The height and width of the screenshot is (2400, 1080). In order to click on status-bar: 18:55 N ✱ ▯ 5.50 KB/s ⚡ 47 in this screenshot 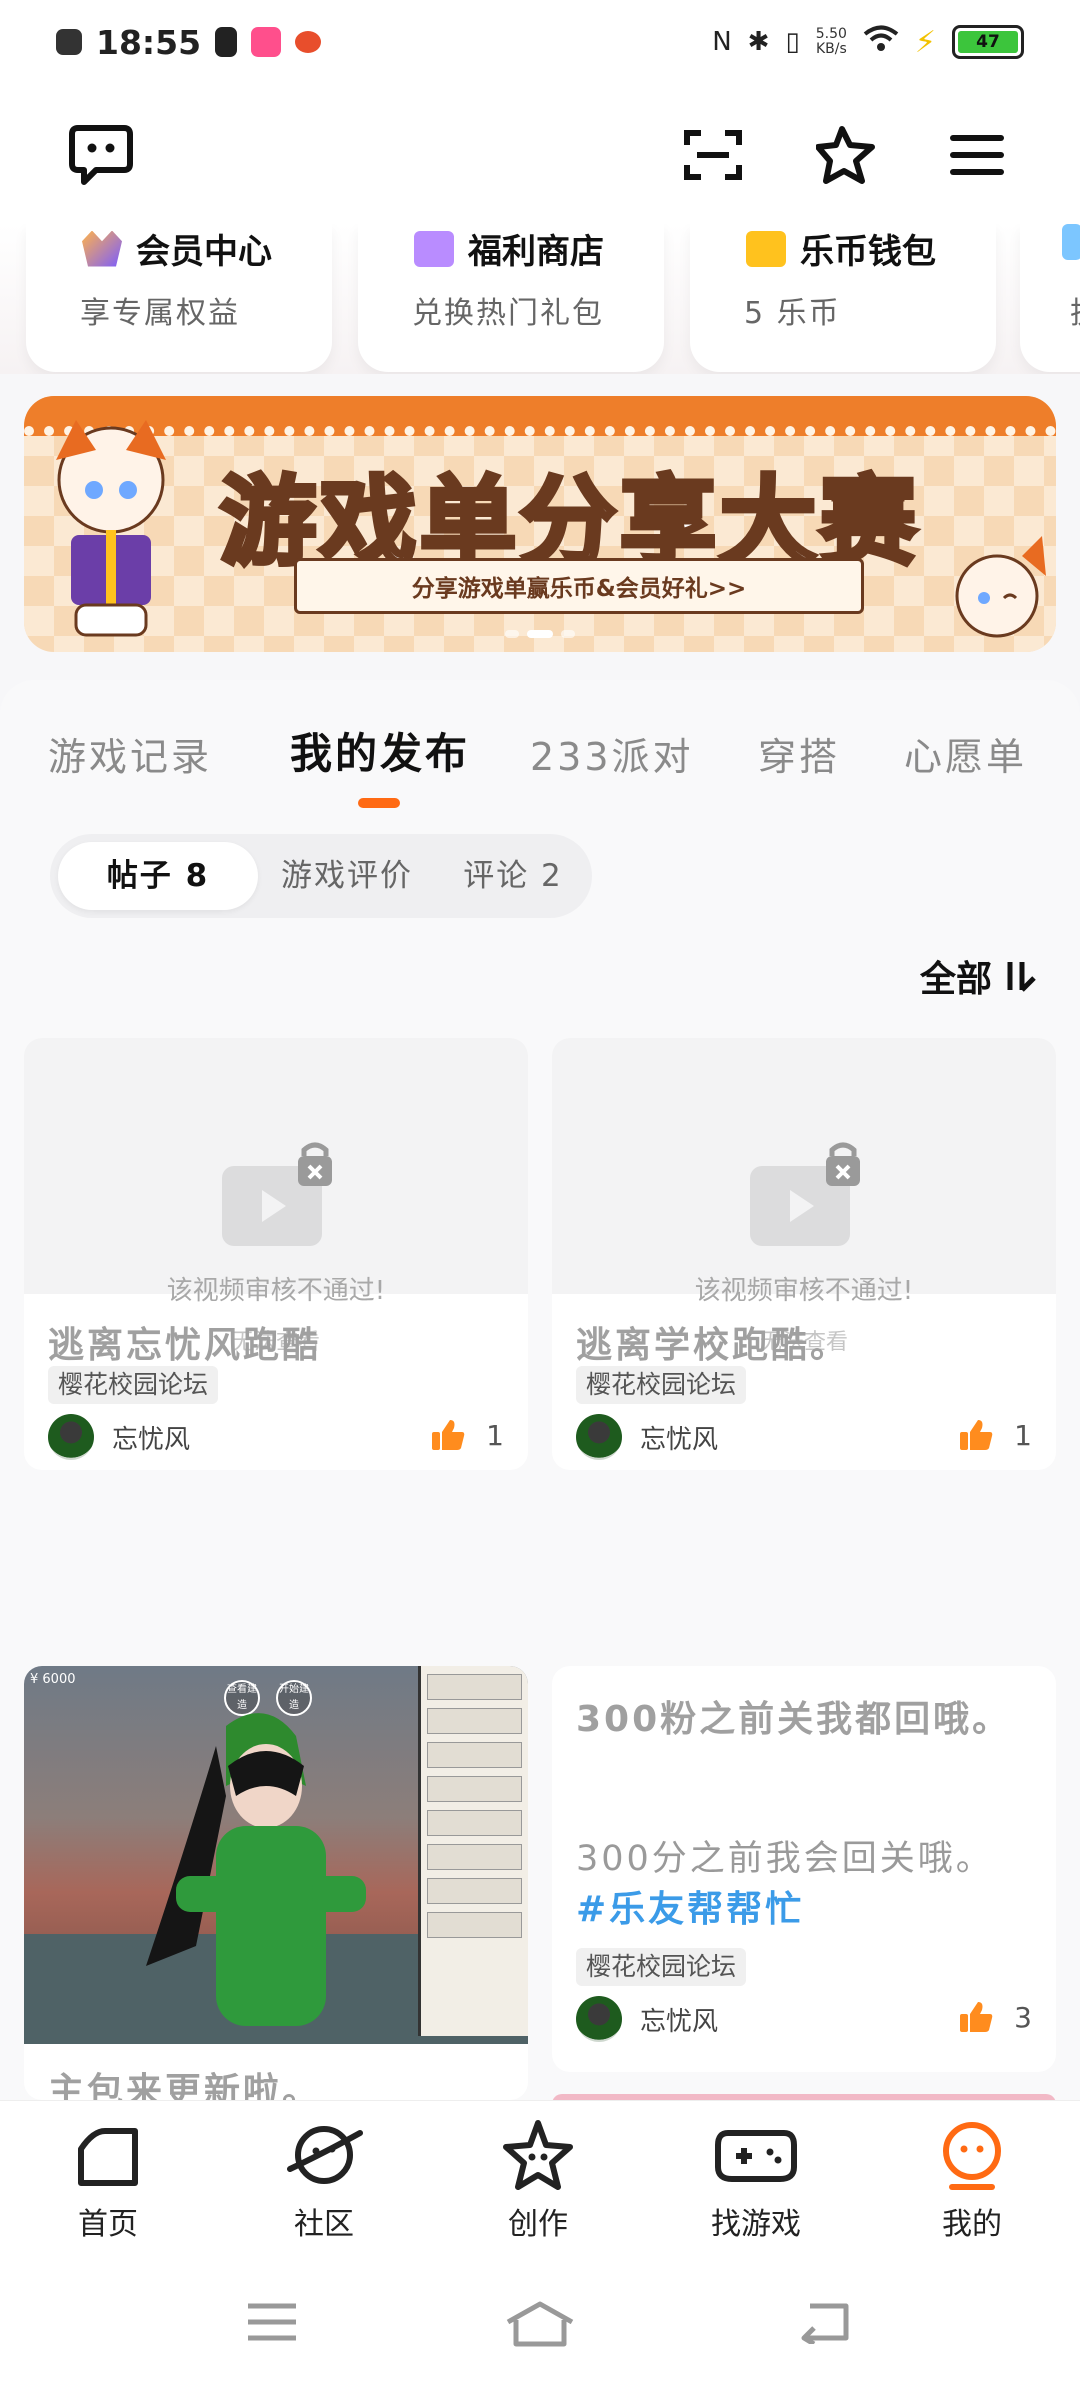, I will do `click(540, 42)`.